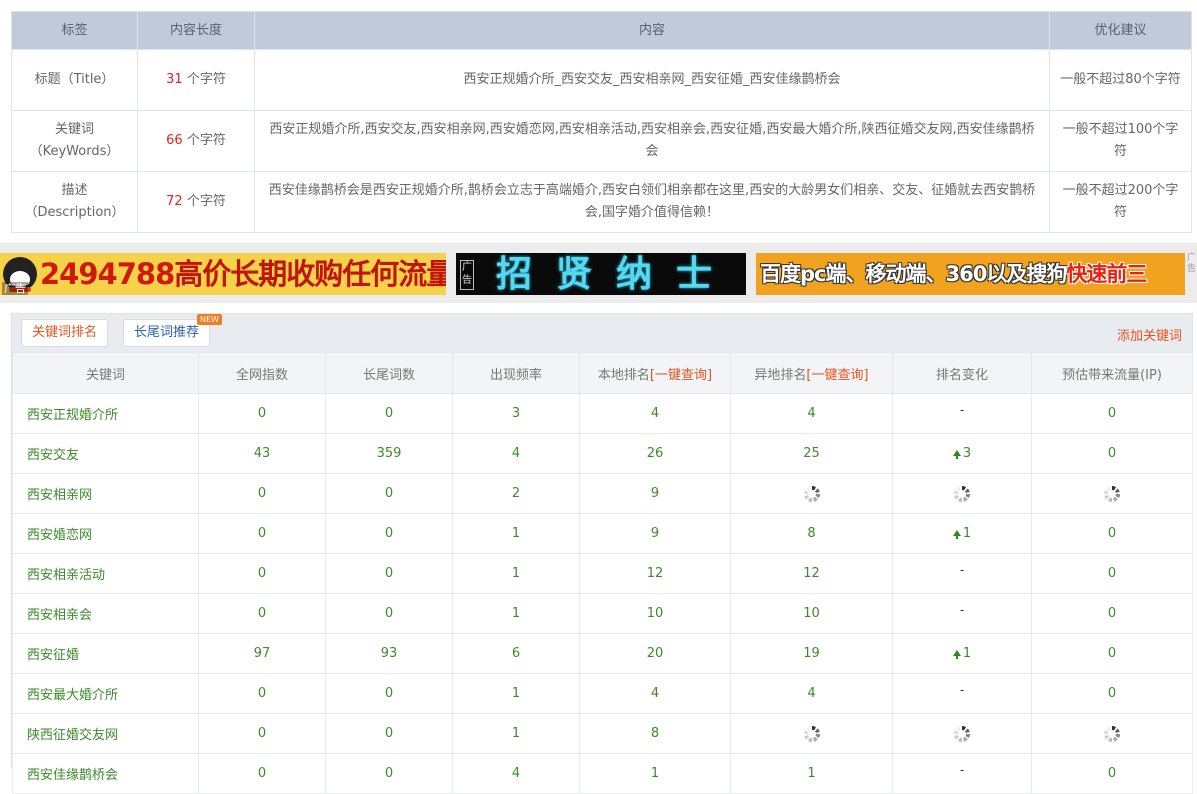  I want to click on ad-banner-seo-text: 百度pc端、移动端、360以及搜狗快速前三, so click(953, 274).